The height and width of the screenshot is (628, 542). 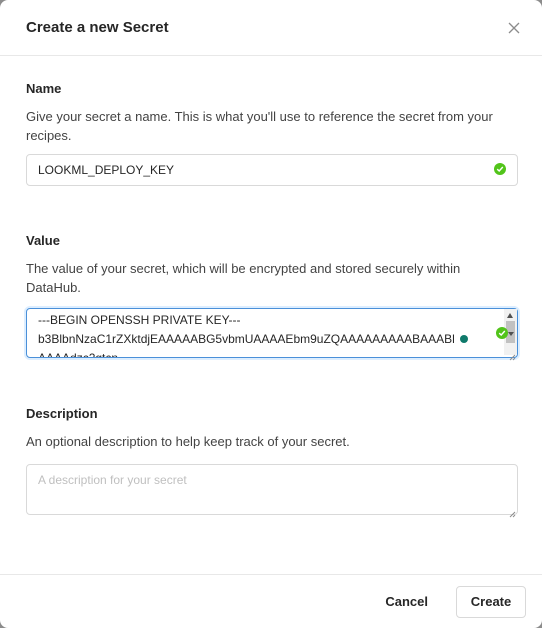 I want to click on description-label: Description, so click(x=62, y=413).